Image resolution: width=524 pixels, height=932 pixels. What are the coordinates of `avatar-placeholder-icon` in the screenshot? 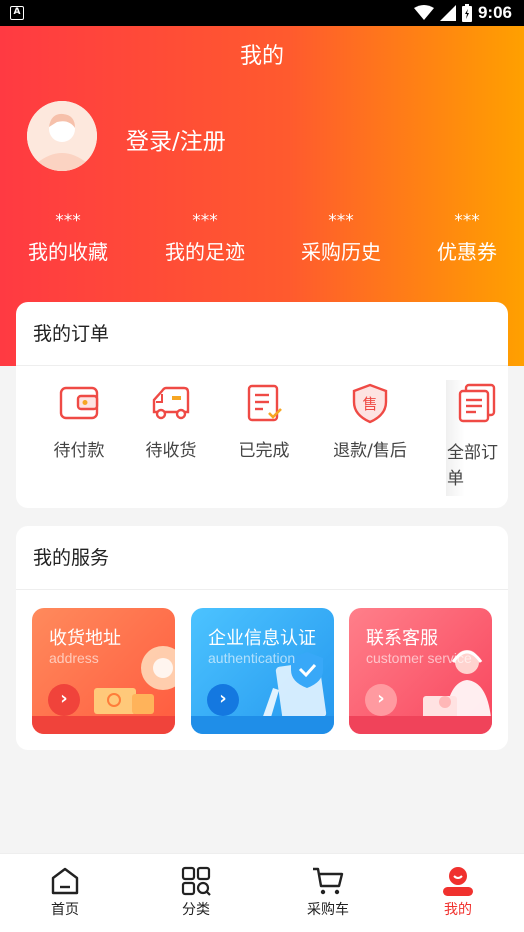 It's located at (62, 136).